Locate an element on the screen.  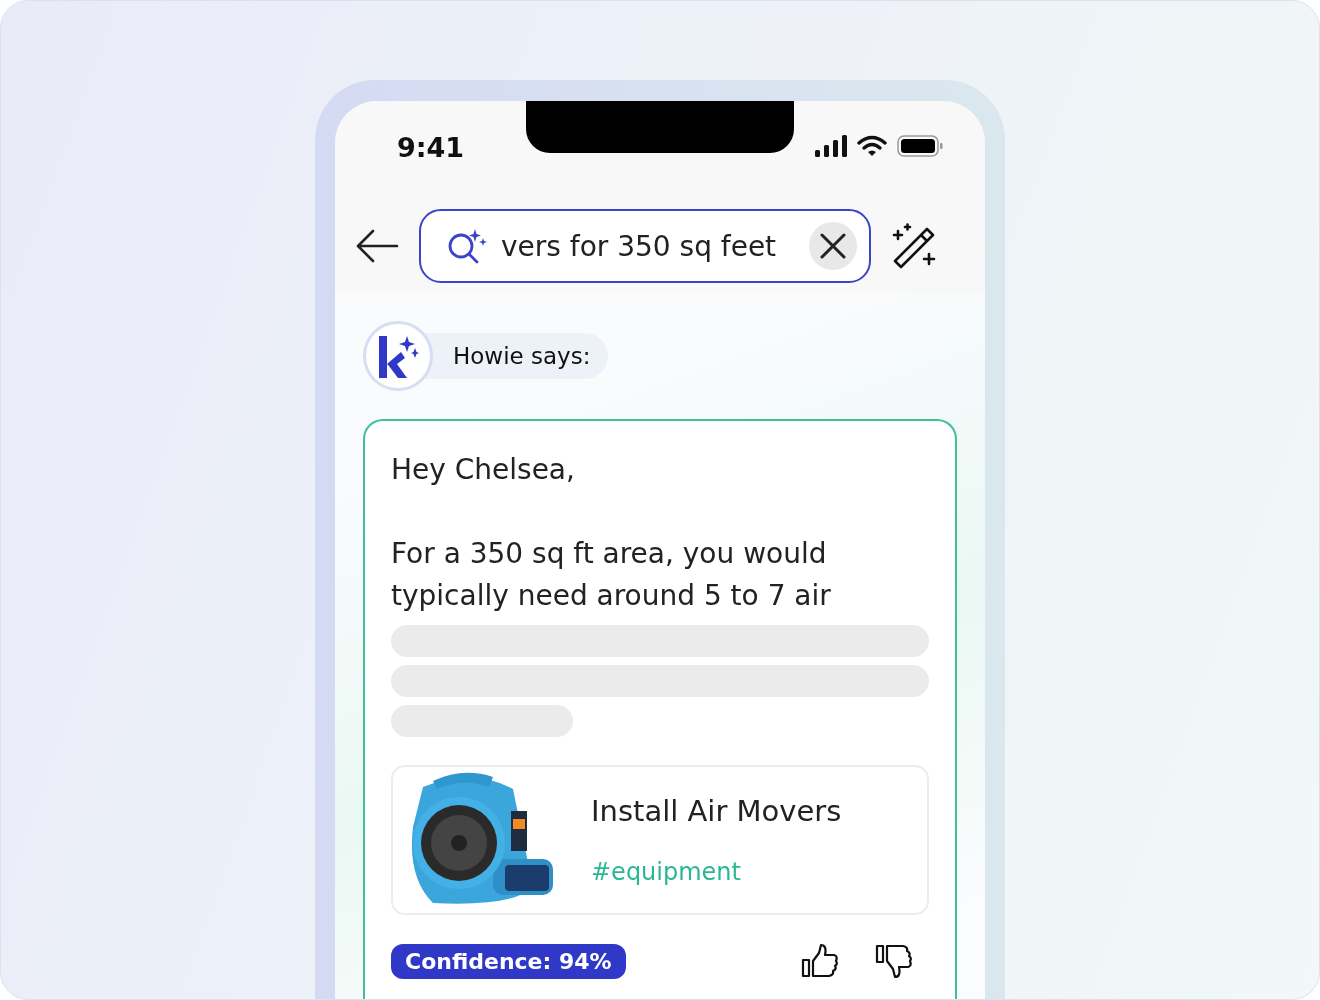
logo-icon is located at coordinates (398, 356).